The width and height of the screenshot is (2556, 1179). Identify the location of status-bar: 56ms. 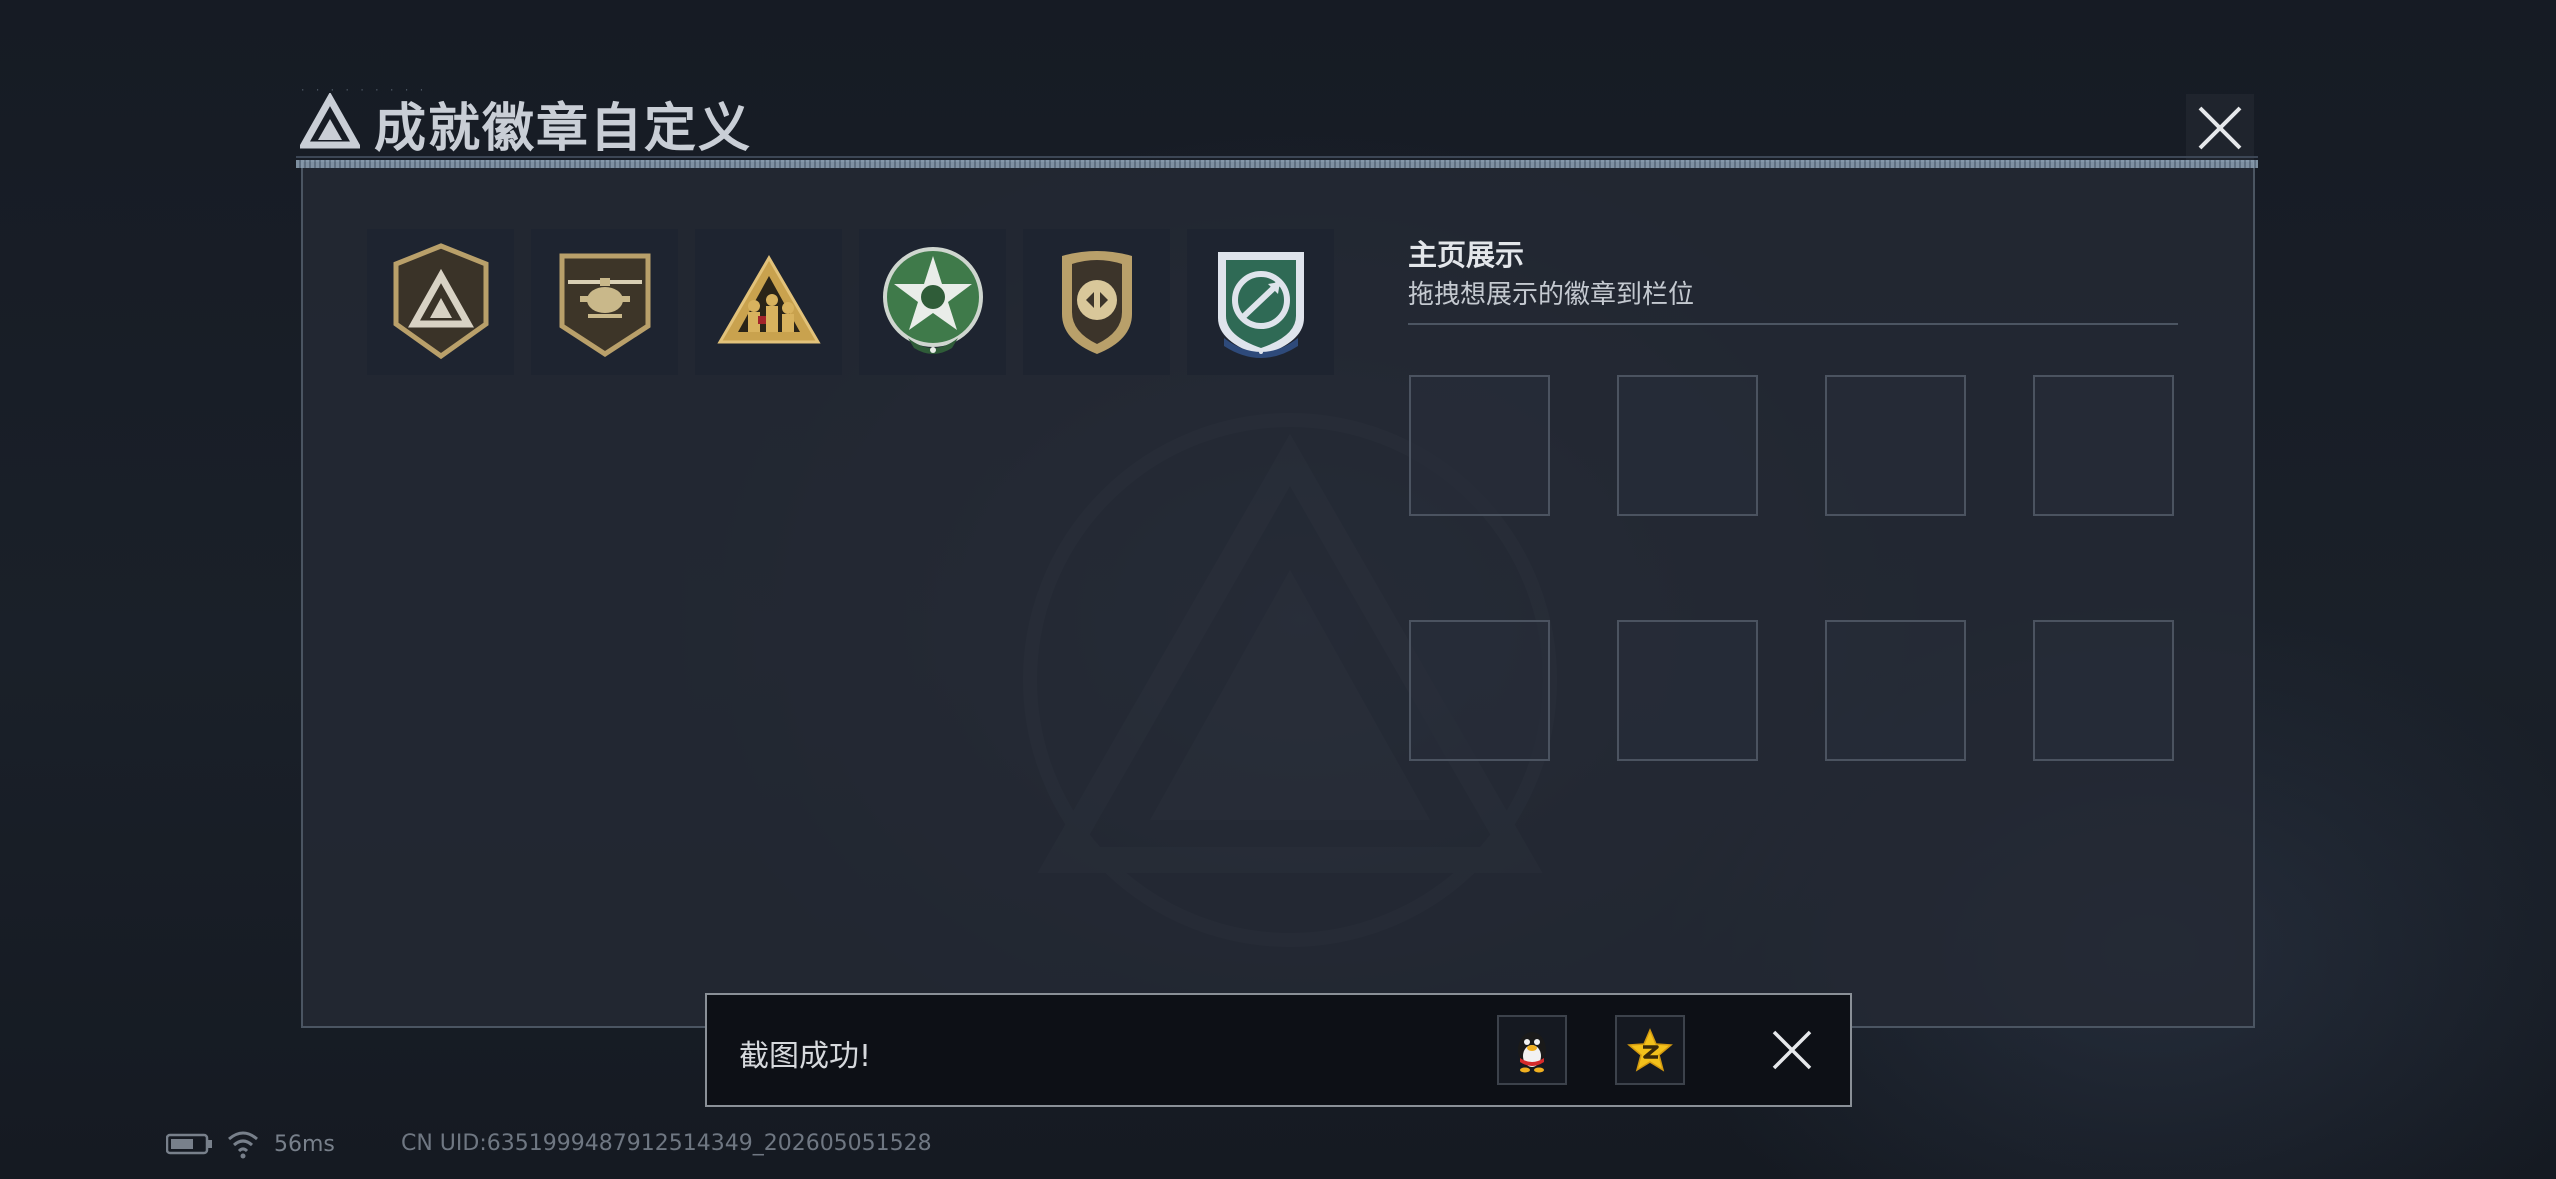
(250, 1144).